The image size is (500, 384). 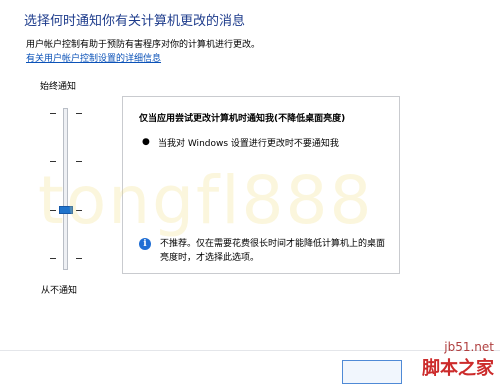 I want to click on site-logo: jb51.net 脚本之家, so click(x=458, y=360).